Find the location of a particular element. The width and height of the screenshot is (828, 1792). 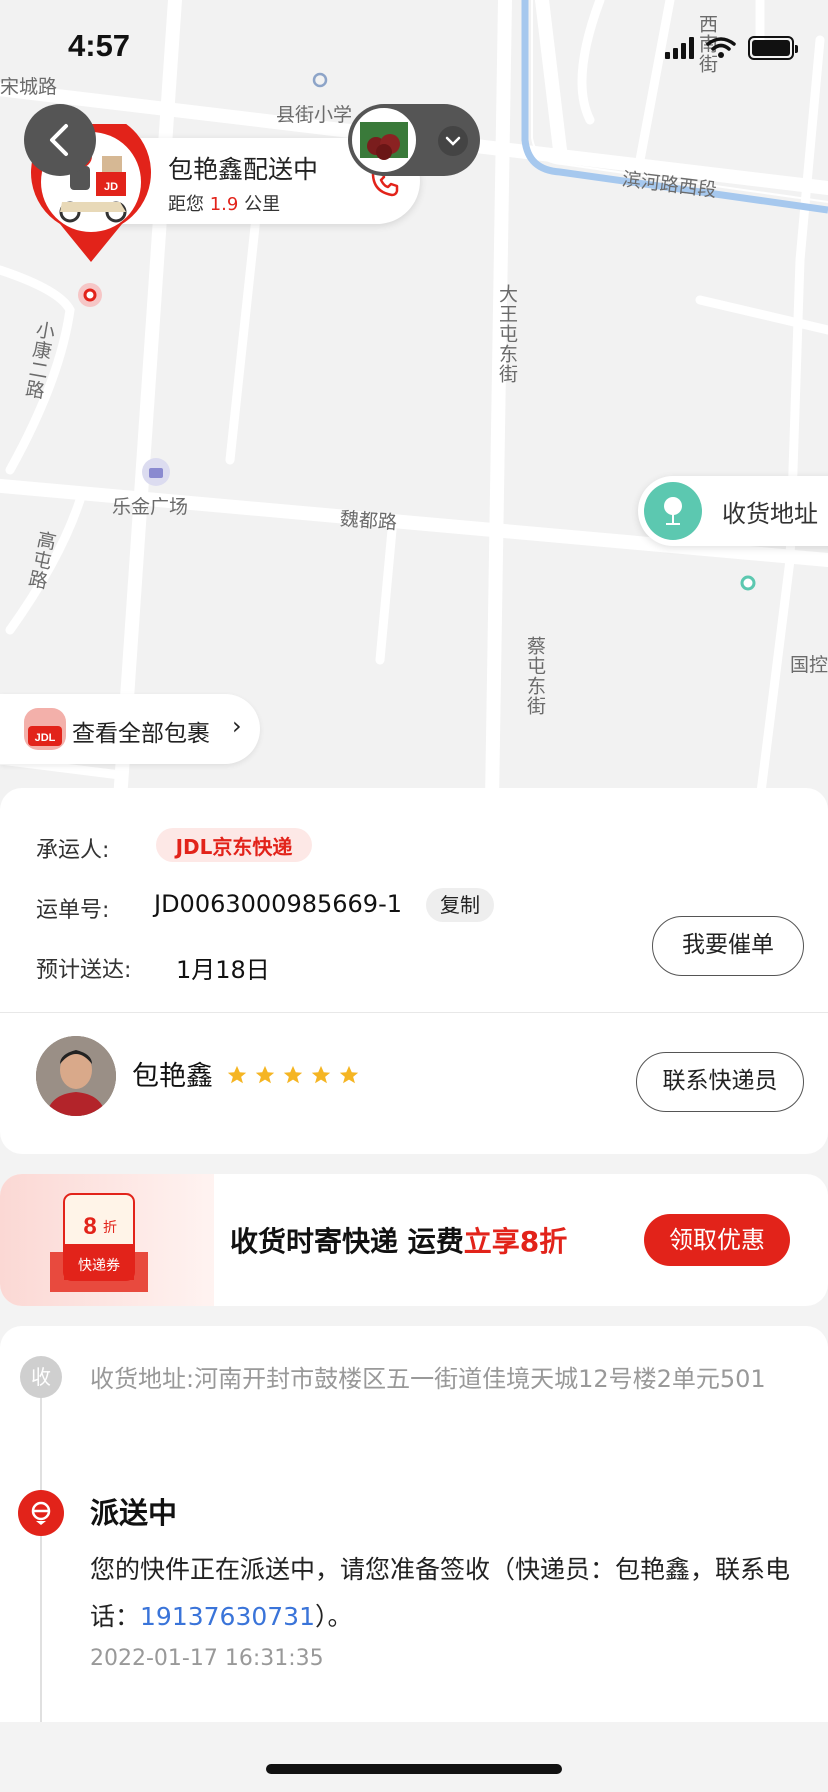

chevron-down-icon is located at coordinates (453, 141).